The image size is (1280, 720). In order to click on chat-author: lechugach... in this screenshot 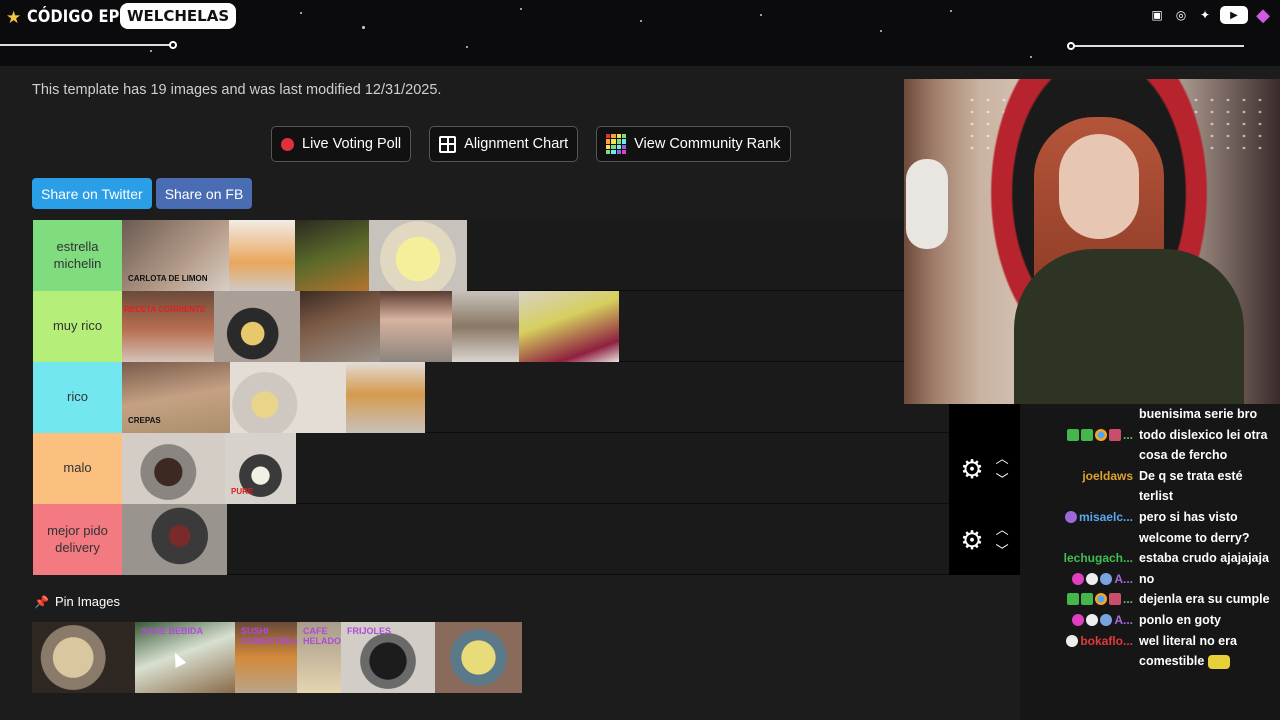, I will do `click(1079, 558)`.